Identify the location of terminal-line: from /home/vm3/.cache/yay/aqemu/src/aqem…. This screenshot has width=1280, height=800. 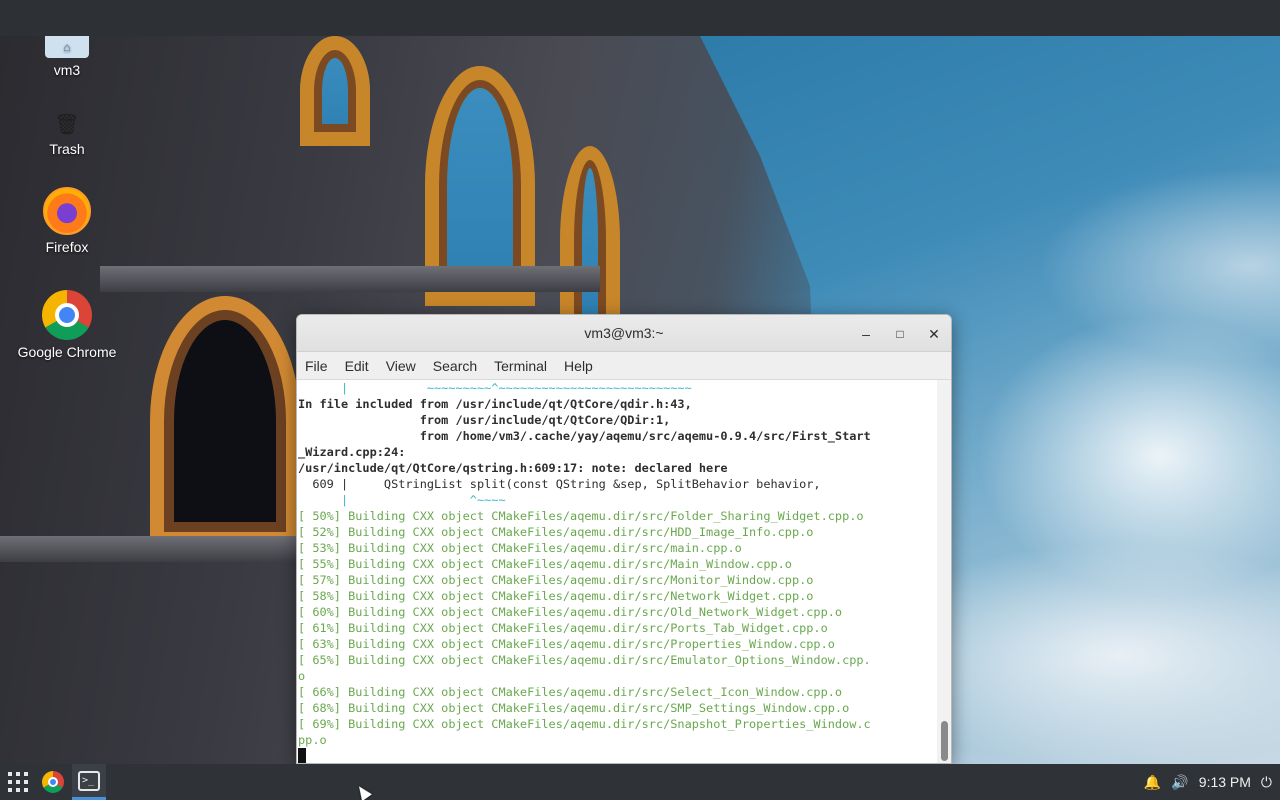
(584, 436).